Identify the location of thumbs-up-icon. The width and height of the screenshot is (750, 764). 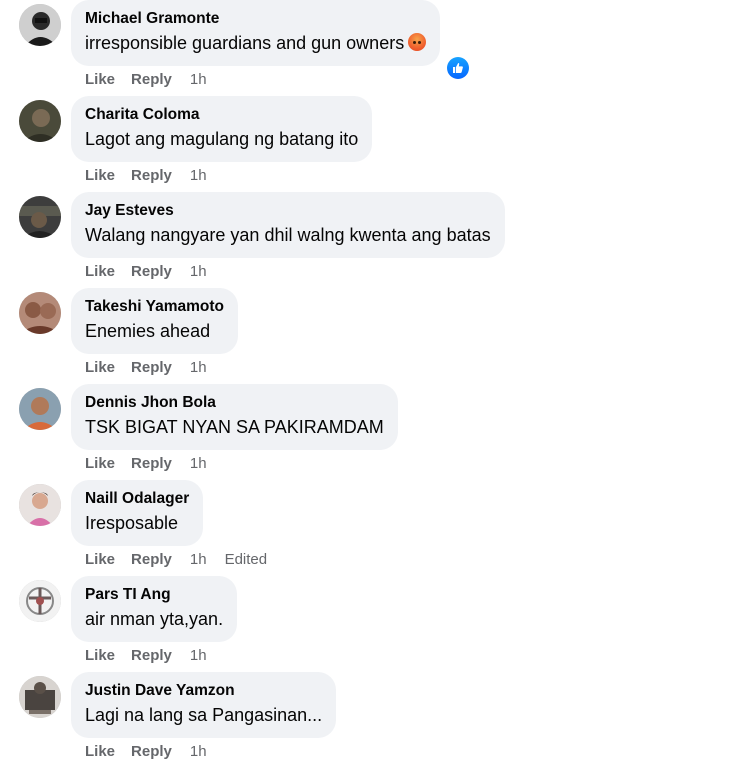
(458, 68).